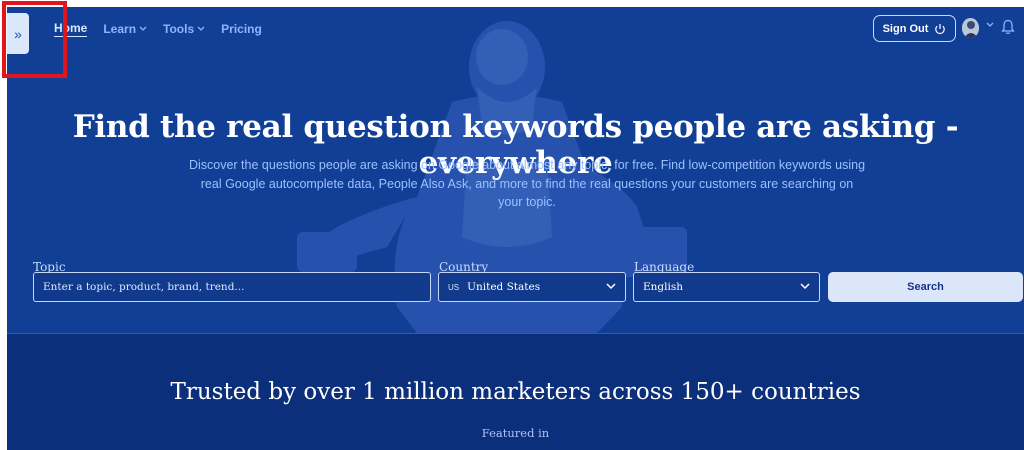 This screenshot has width=1024, height=450. What do you see at coordinates (940, 28) in the screenshot?
I see `power-icon` at bounding box center [940, 28].